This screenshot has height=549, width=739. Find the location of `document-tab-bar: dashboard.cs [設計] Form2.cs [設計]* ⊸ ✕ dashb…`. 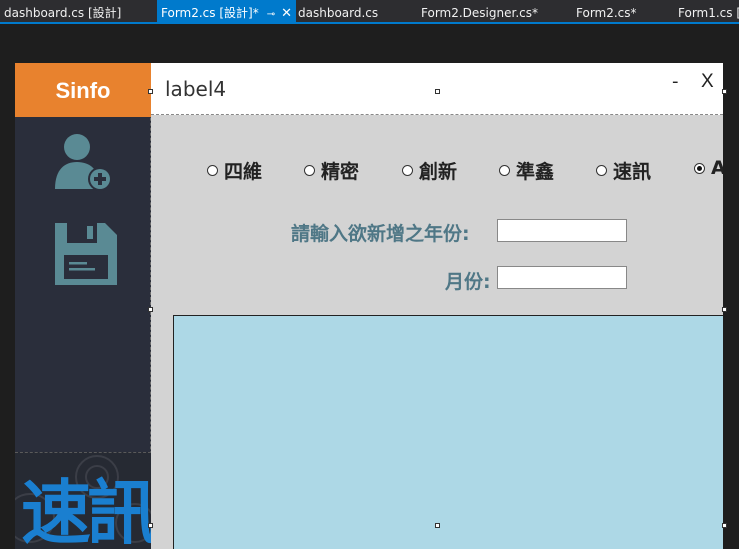

document-tab-bar: dashboard.cs [設計] Form2.cs [設計]* ⊸ ✕ dashb… is located at coordinates (369, 11).